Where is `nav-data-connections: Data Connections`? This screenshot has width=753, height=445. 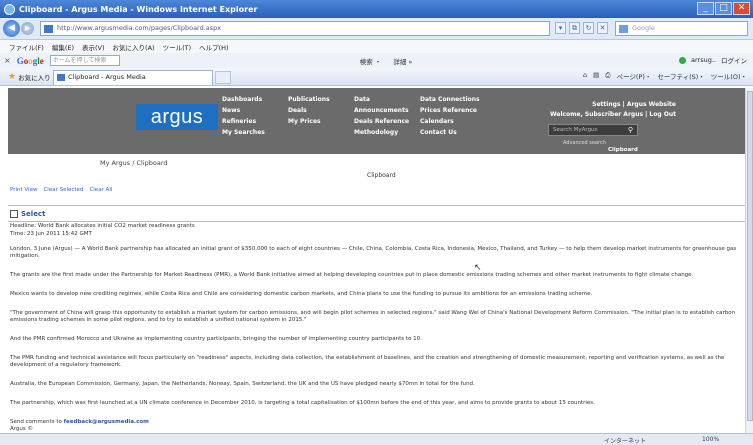 nav-data-connections: Data Connections is located at coordinates (450, 99).